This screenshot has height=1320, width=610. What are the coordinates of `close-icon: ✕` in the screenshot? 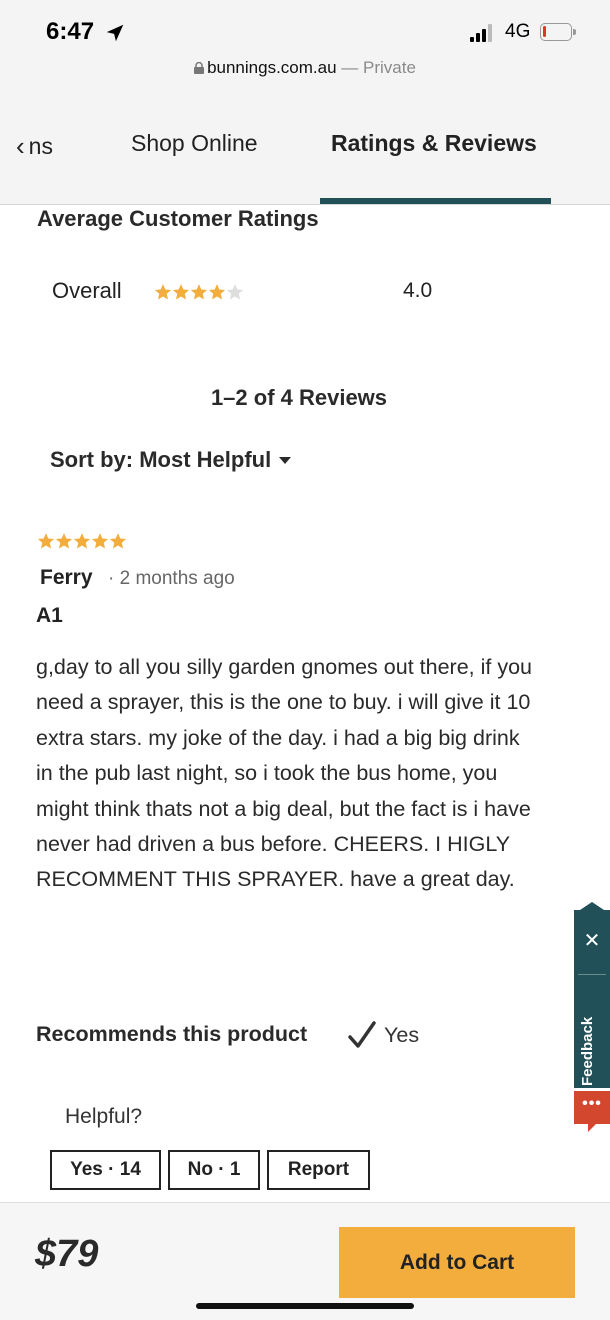 It's located at (592, 940).